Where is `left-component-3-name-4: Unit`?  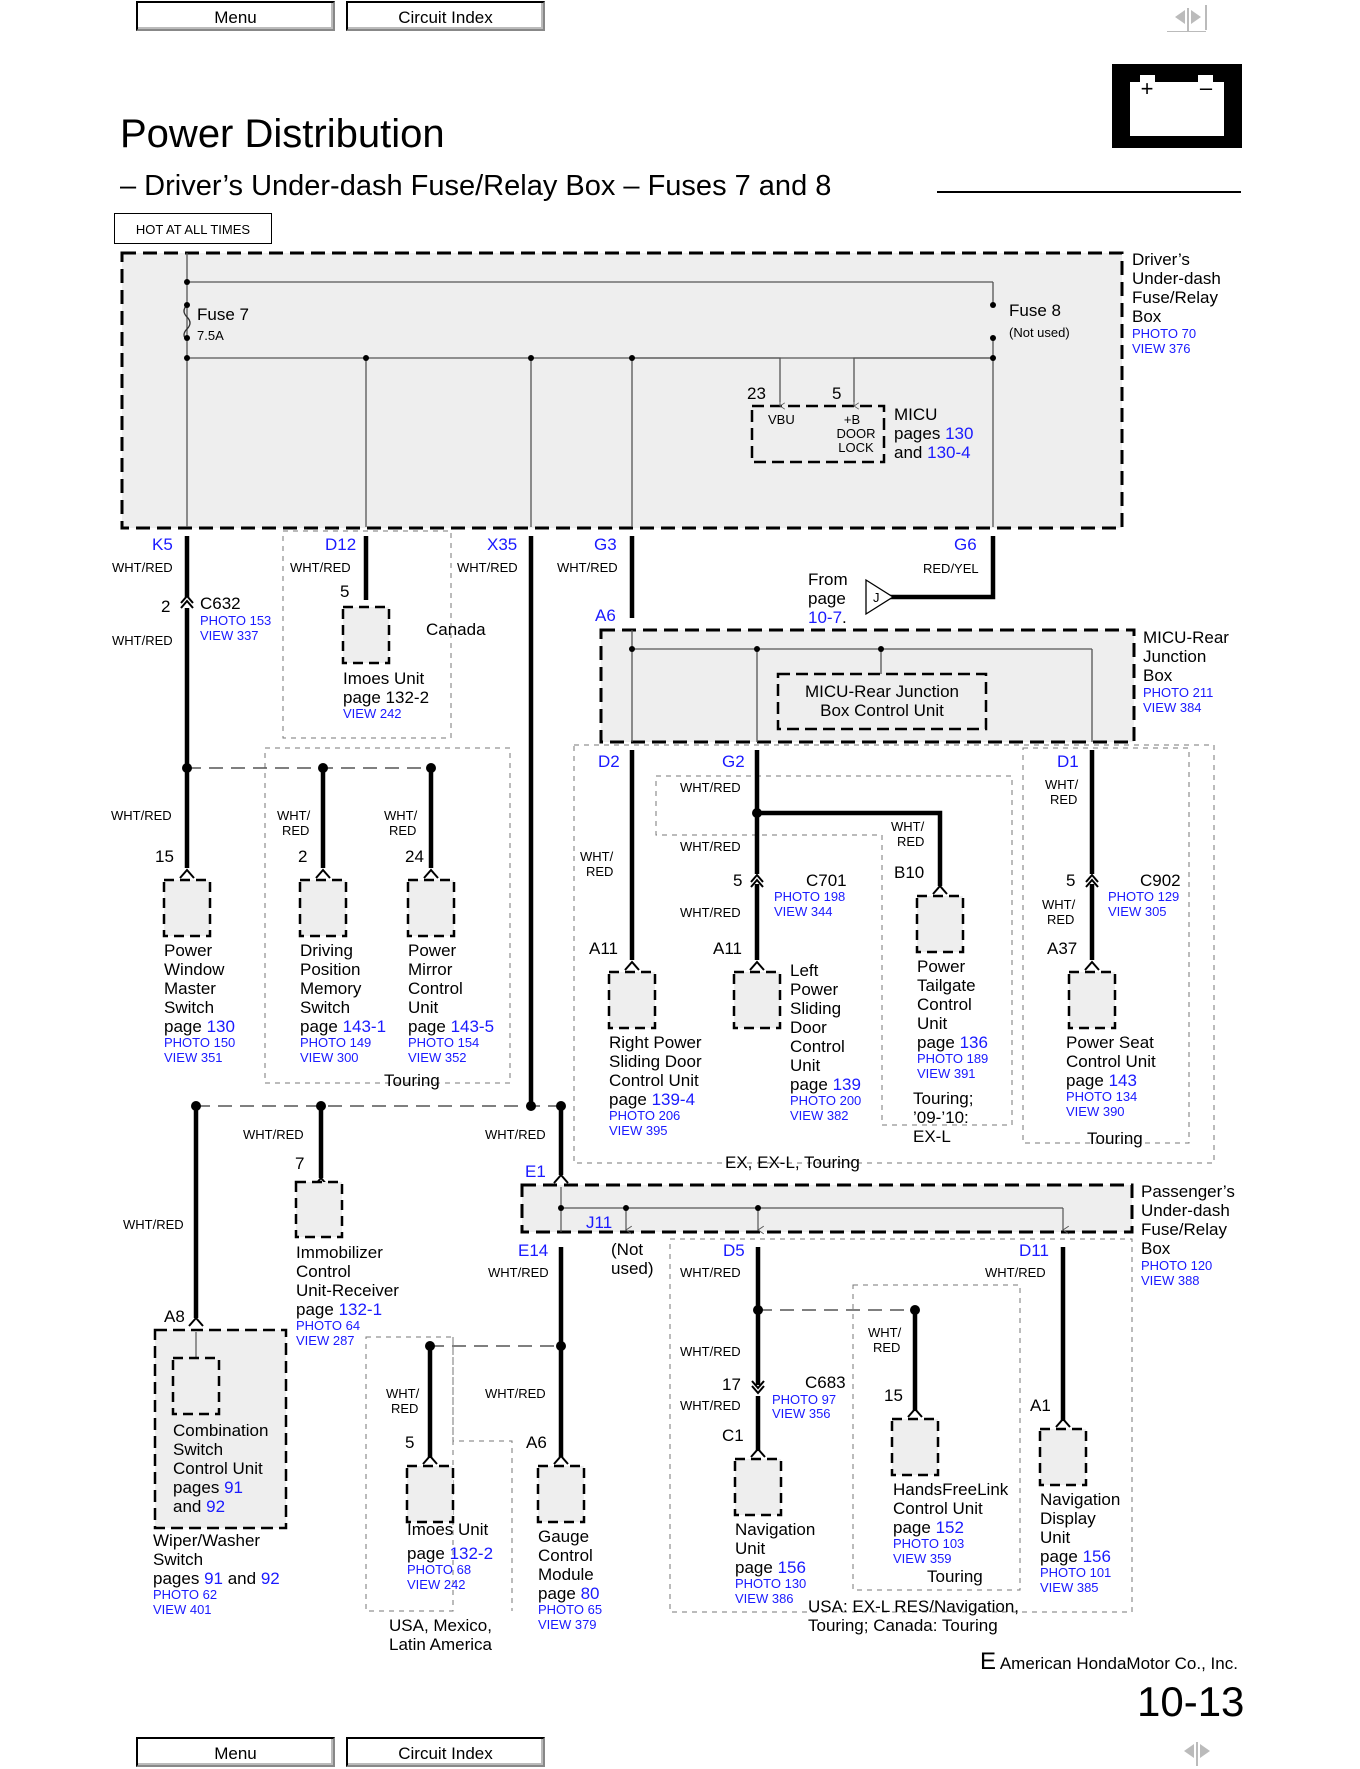 left-component-3-name-4: Unit is located at coordinates (423, 1007).